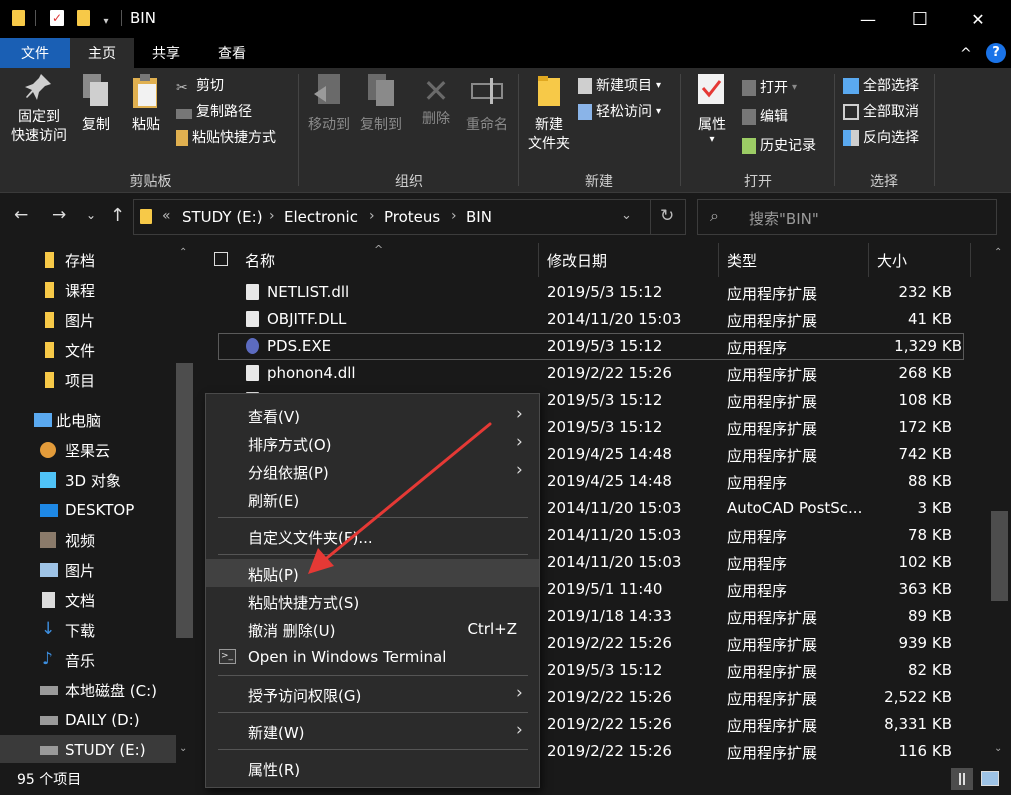  What do you see at coordinates (39, 109) in the screenshot?
I see `pin-to-quick-access-button: 固定到 快速访问` at bounding box center [39, 109].